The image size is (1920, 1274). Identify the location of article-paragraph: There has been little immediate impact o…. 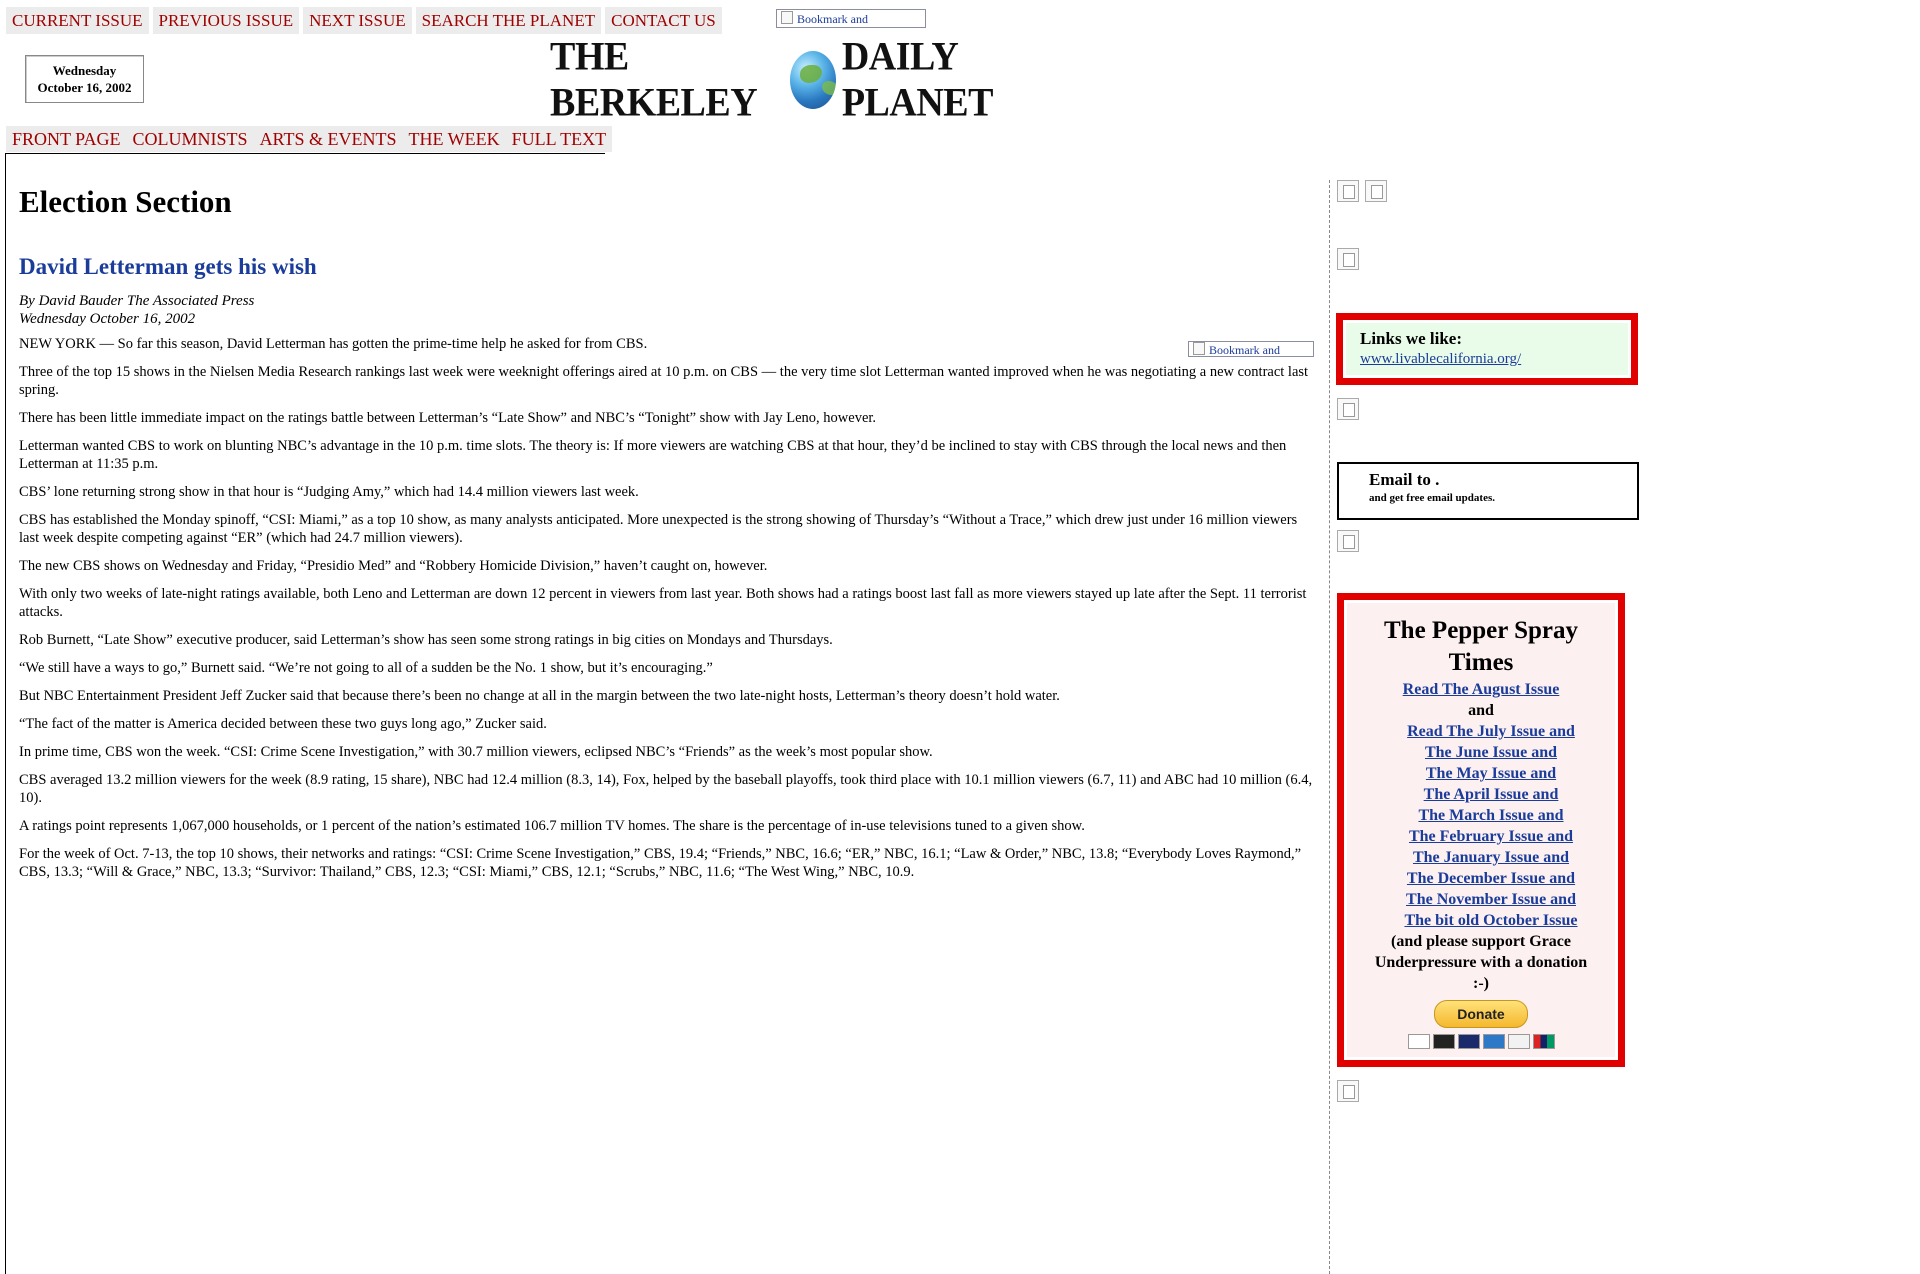
(448, 418).